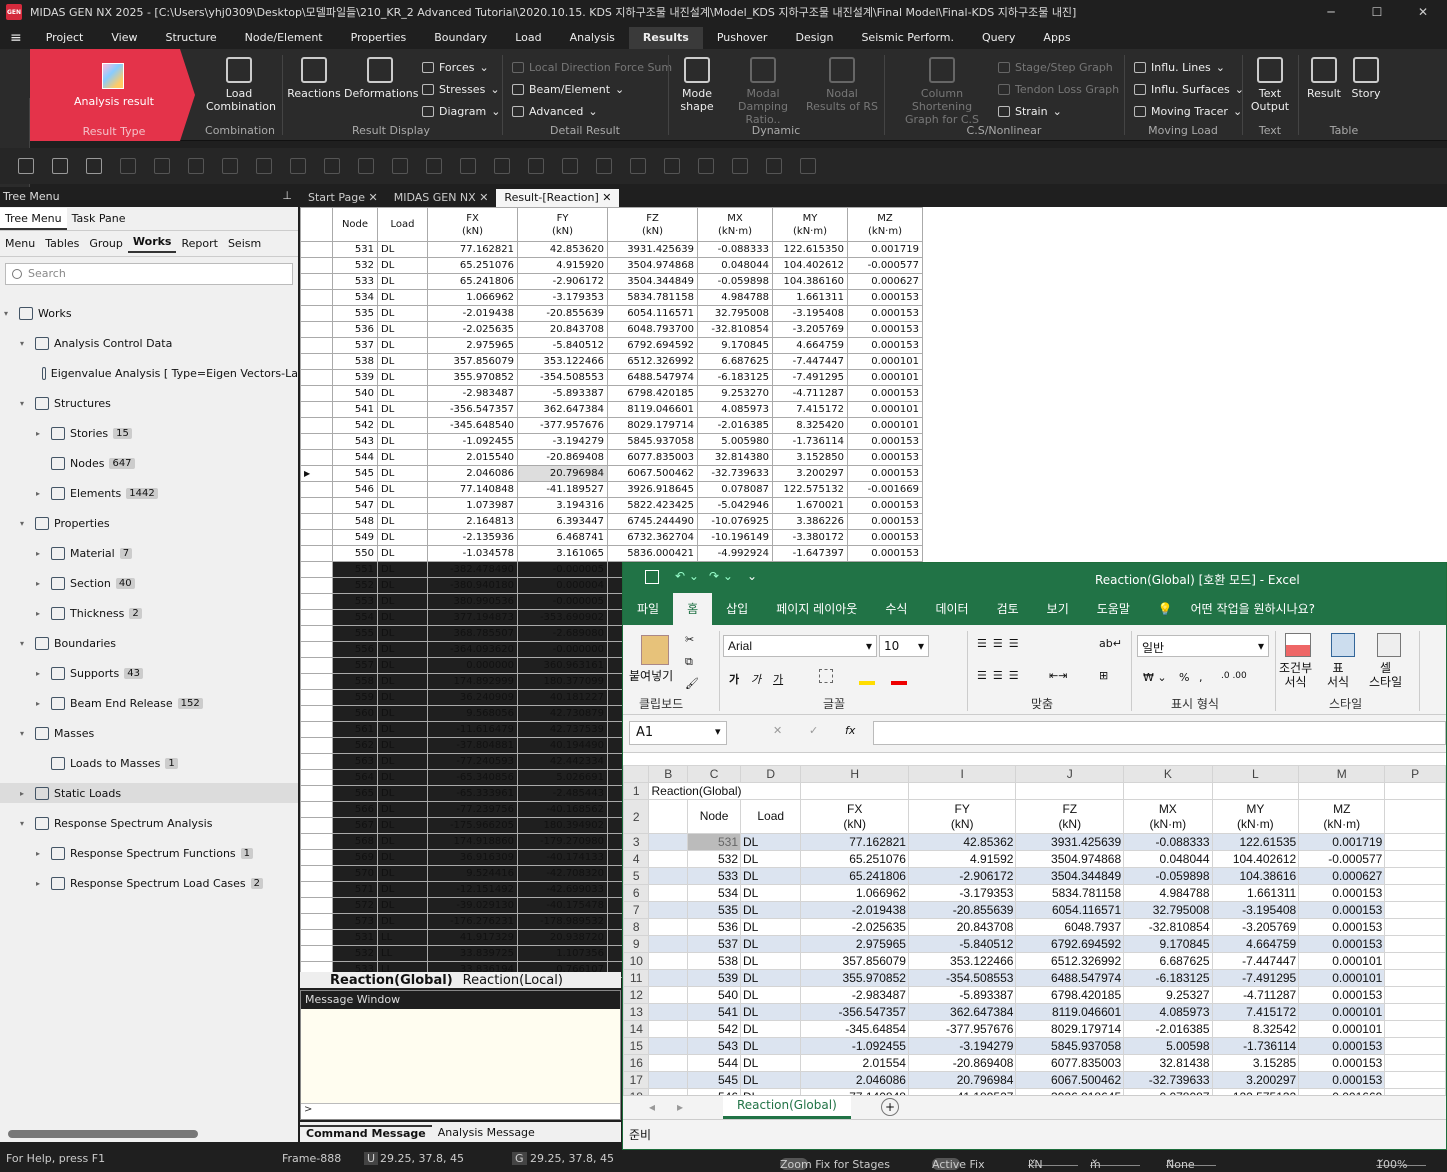 This screenshot has height=1172, width=1447. I want to click on grid-cell: -6.183125, so click(735, 377).